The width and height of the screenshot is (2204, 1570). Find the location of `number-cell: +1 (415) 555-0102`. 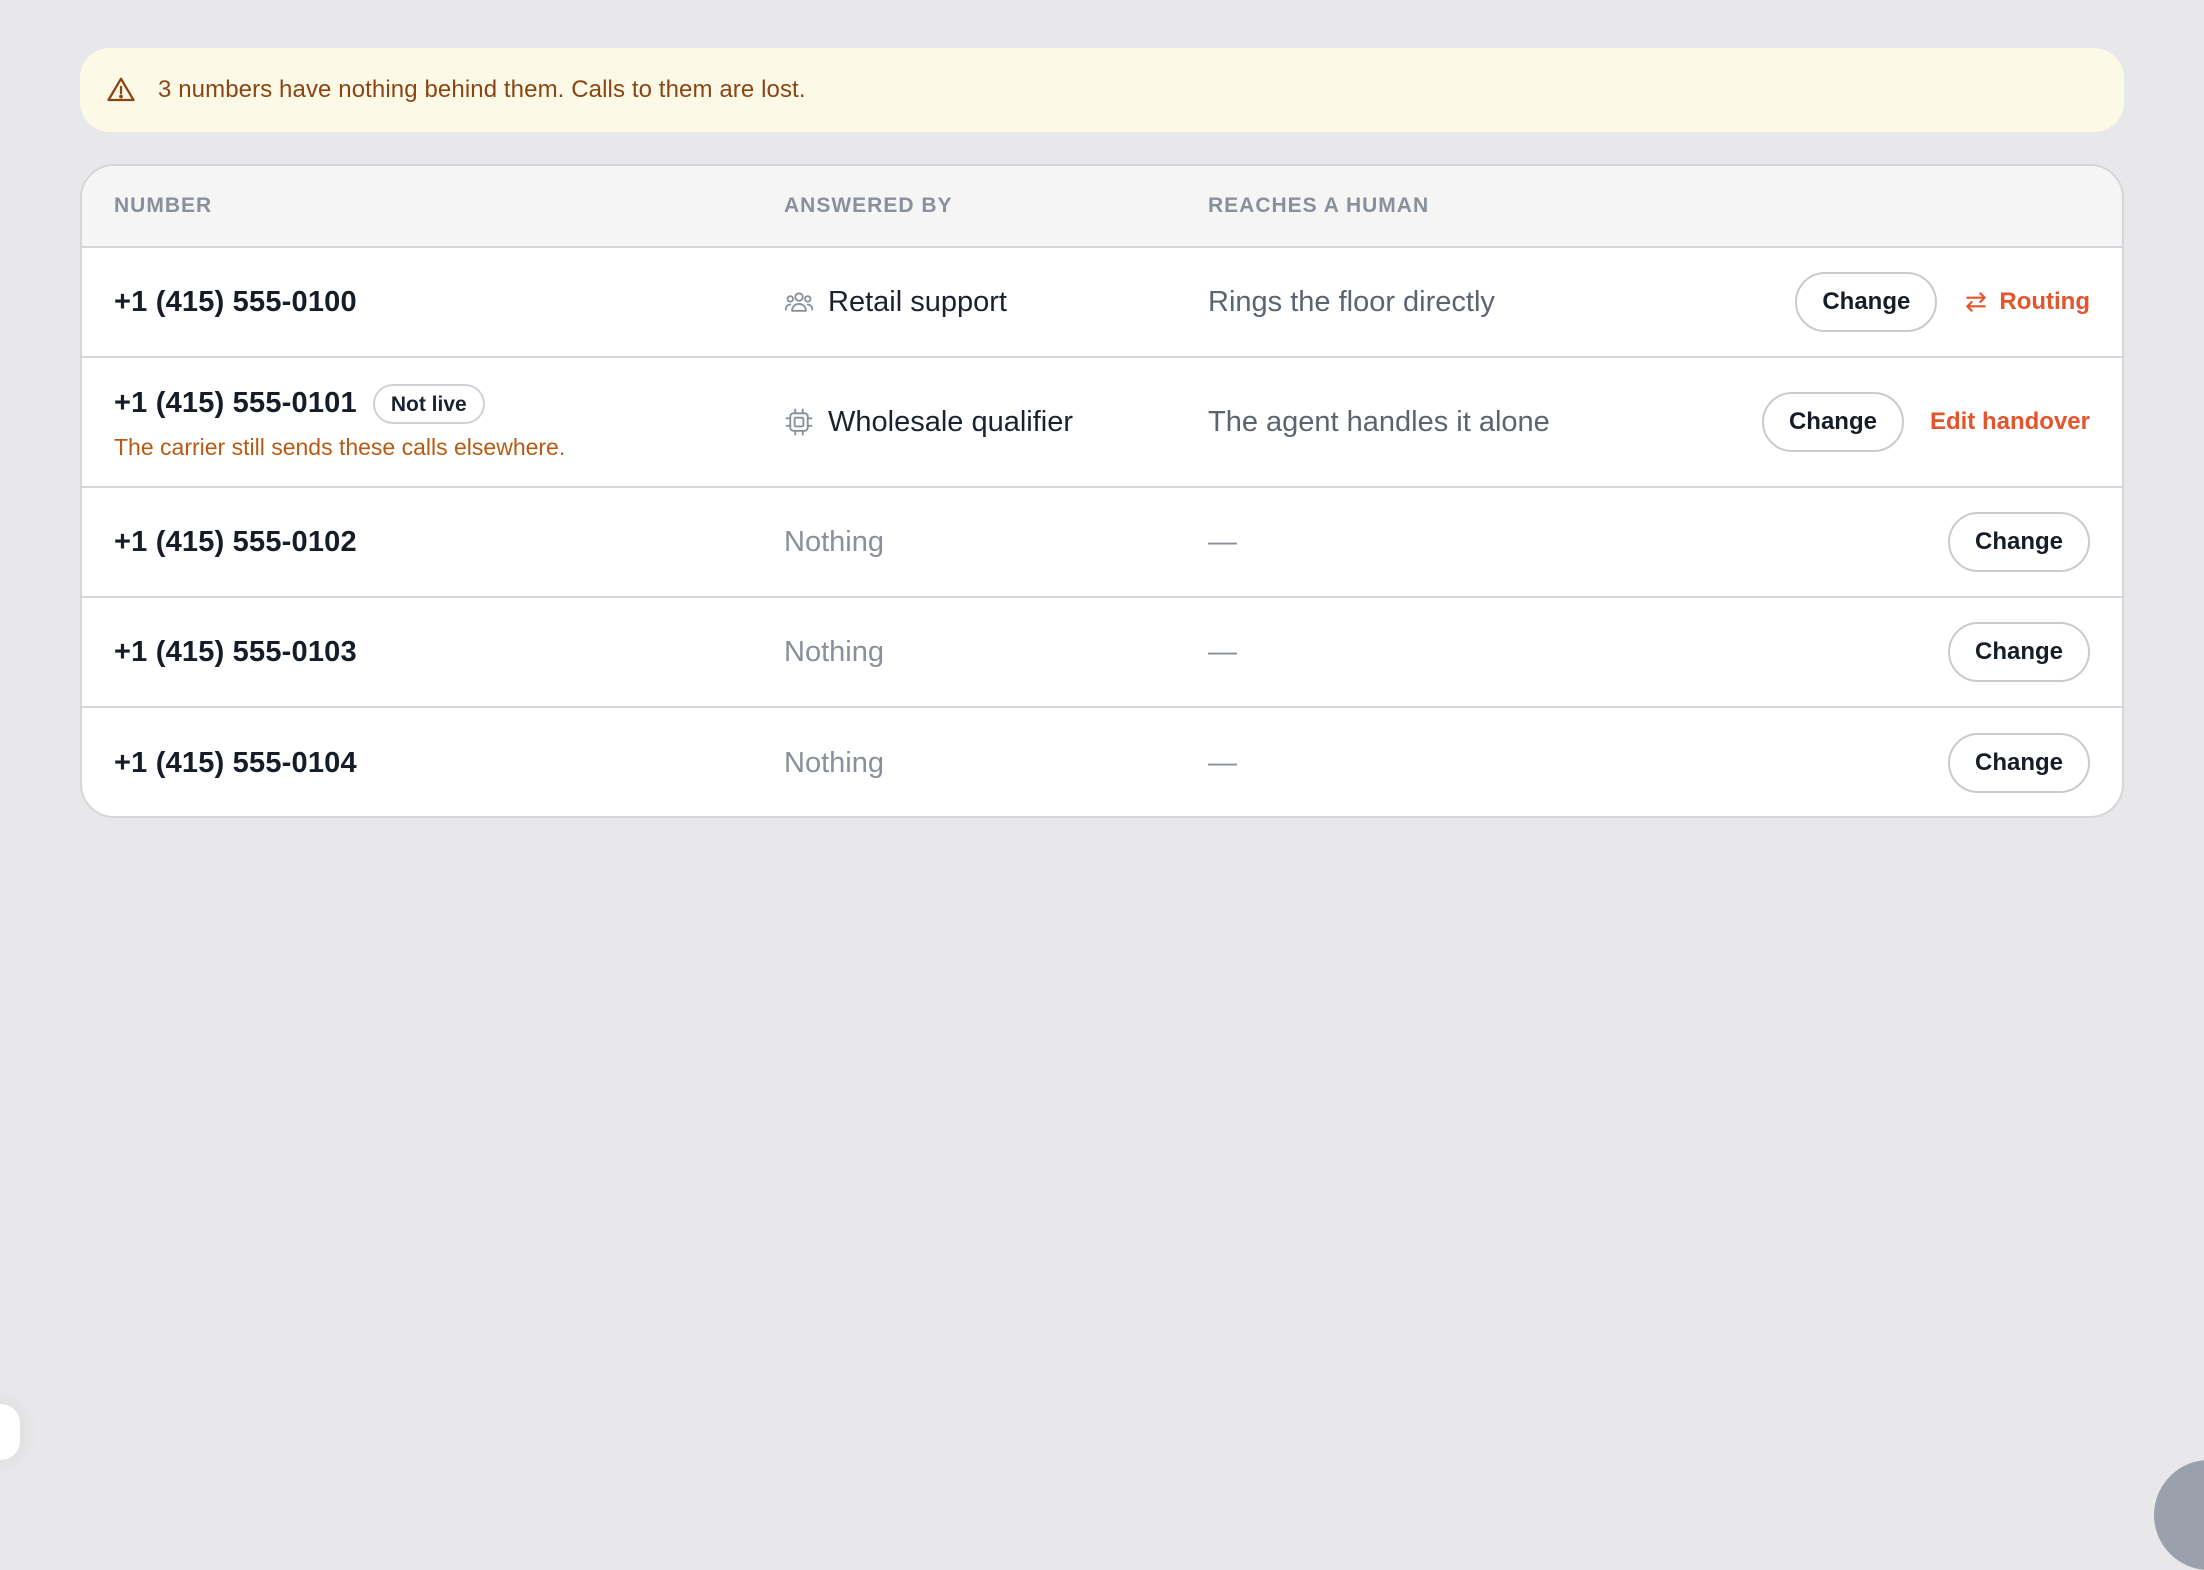

number-cell: +1 (415) 555-0102 is located at coordinates (235, 542).